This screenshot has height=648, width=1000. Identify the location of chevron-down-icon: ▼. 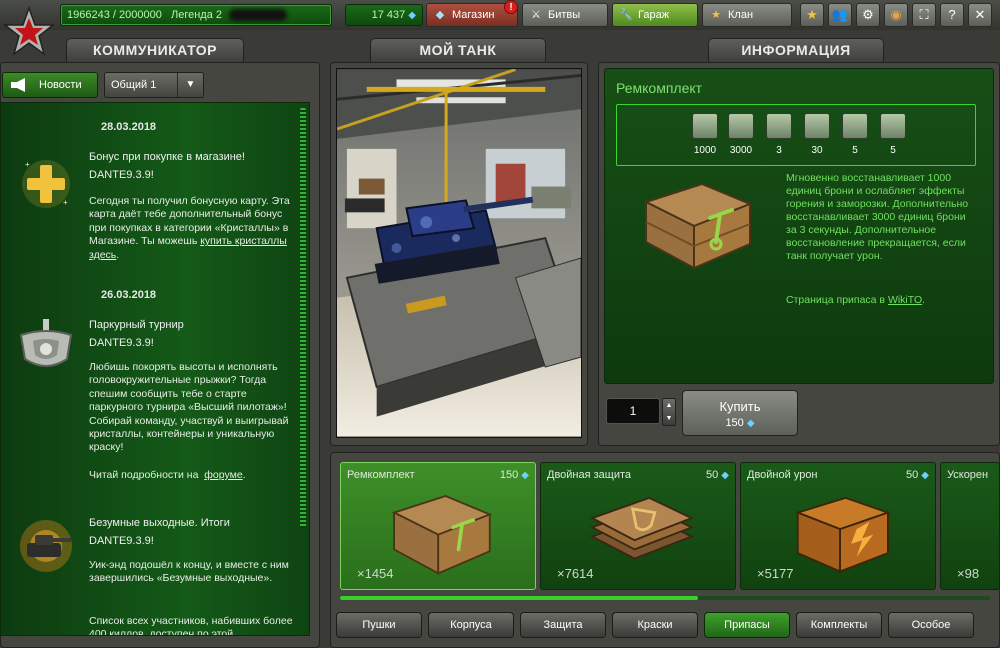
(669, 418).